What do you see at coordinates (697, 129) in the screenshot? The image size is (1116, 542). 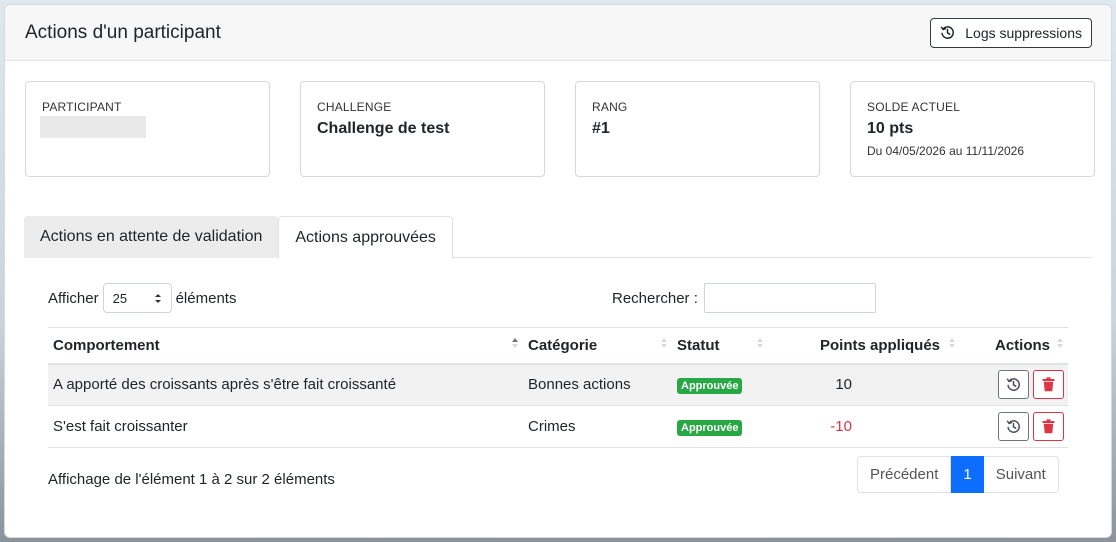 I see `rank-box: RANG #1` at bounding box center [697, 129].